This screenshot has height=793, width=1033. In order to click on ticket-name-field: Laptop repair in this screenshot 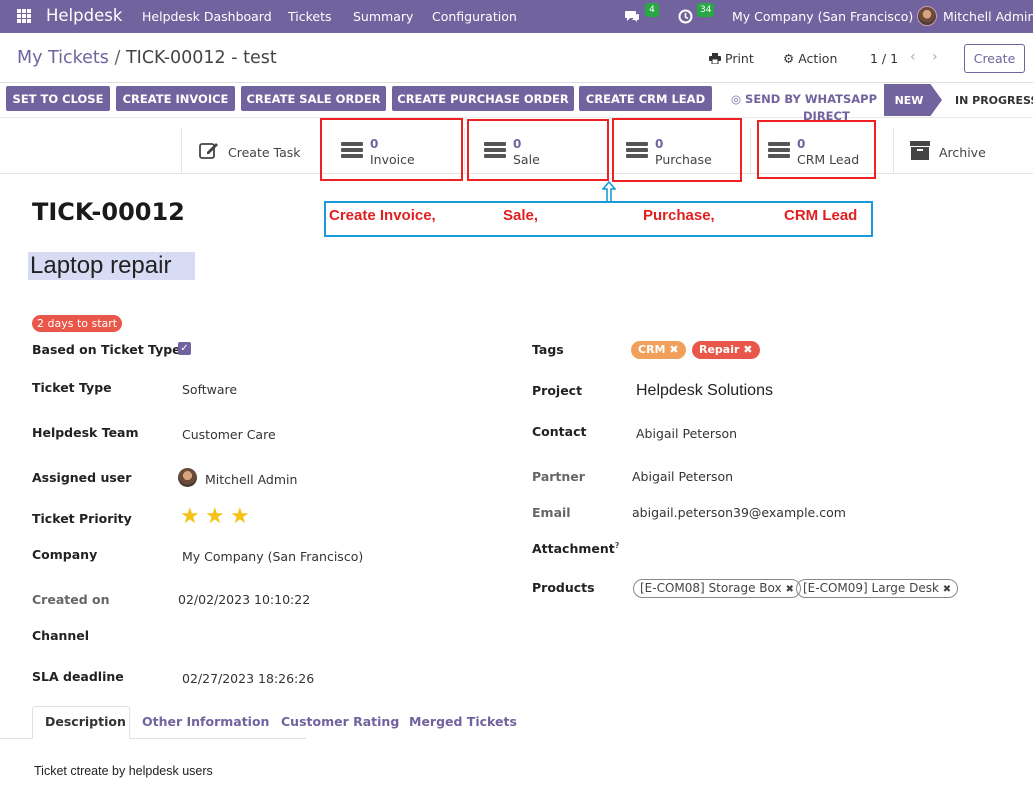, I will do `click(111, 266)`.